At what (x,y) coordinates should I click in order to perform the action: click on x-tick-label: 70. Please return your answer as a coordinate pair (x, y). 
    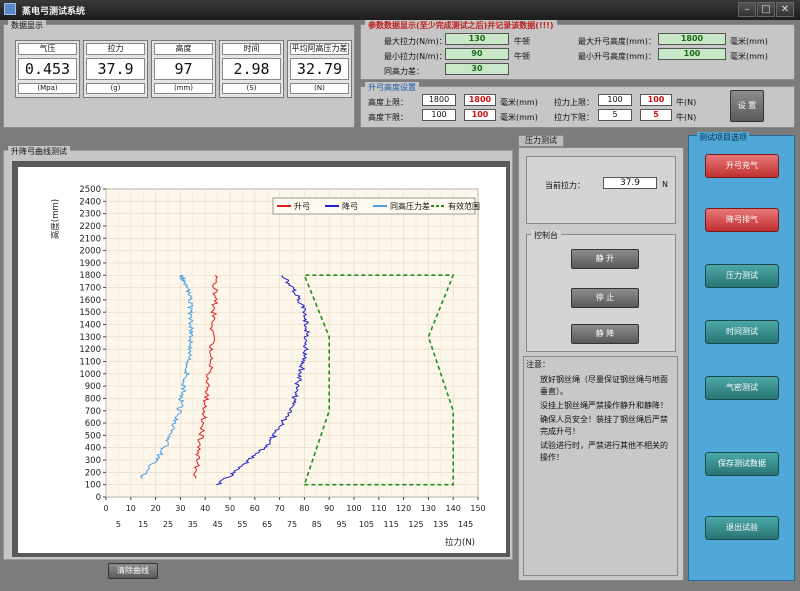
    Looking at the image, I should click on (280, 508).